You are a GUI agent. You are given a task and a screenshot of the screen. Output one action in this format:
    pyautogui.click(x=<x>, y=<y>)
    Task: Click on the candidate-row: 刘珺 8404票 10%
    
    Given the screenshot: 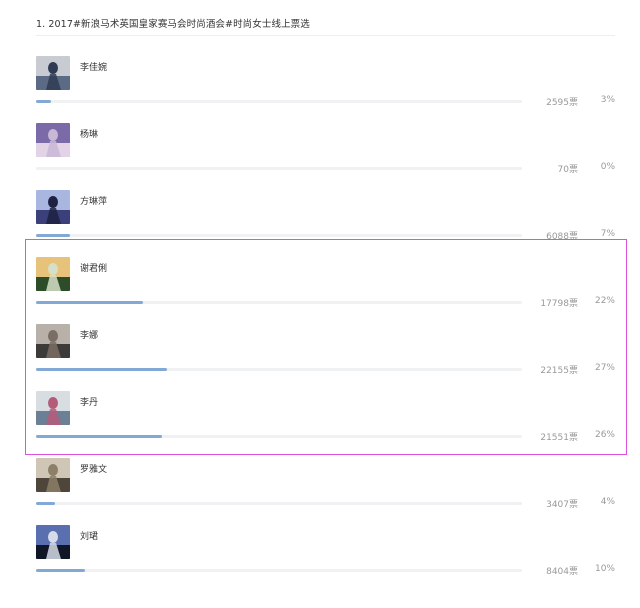 What is the action you would take?
    pyautogui.click(x=320, y=555)
    